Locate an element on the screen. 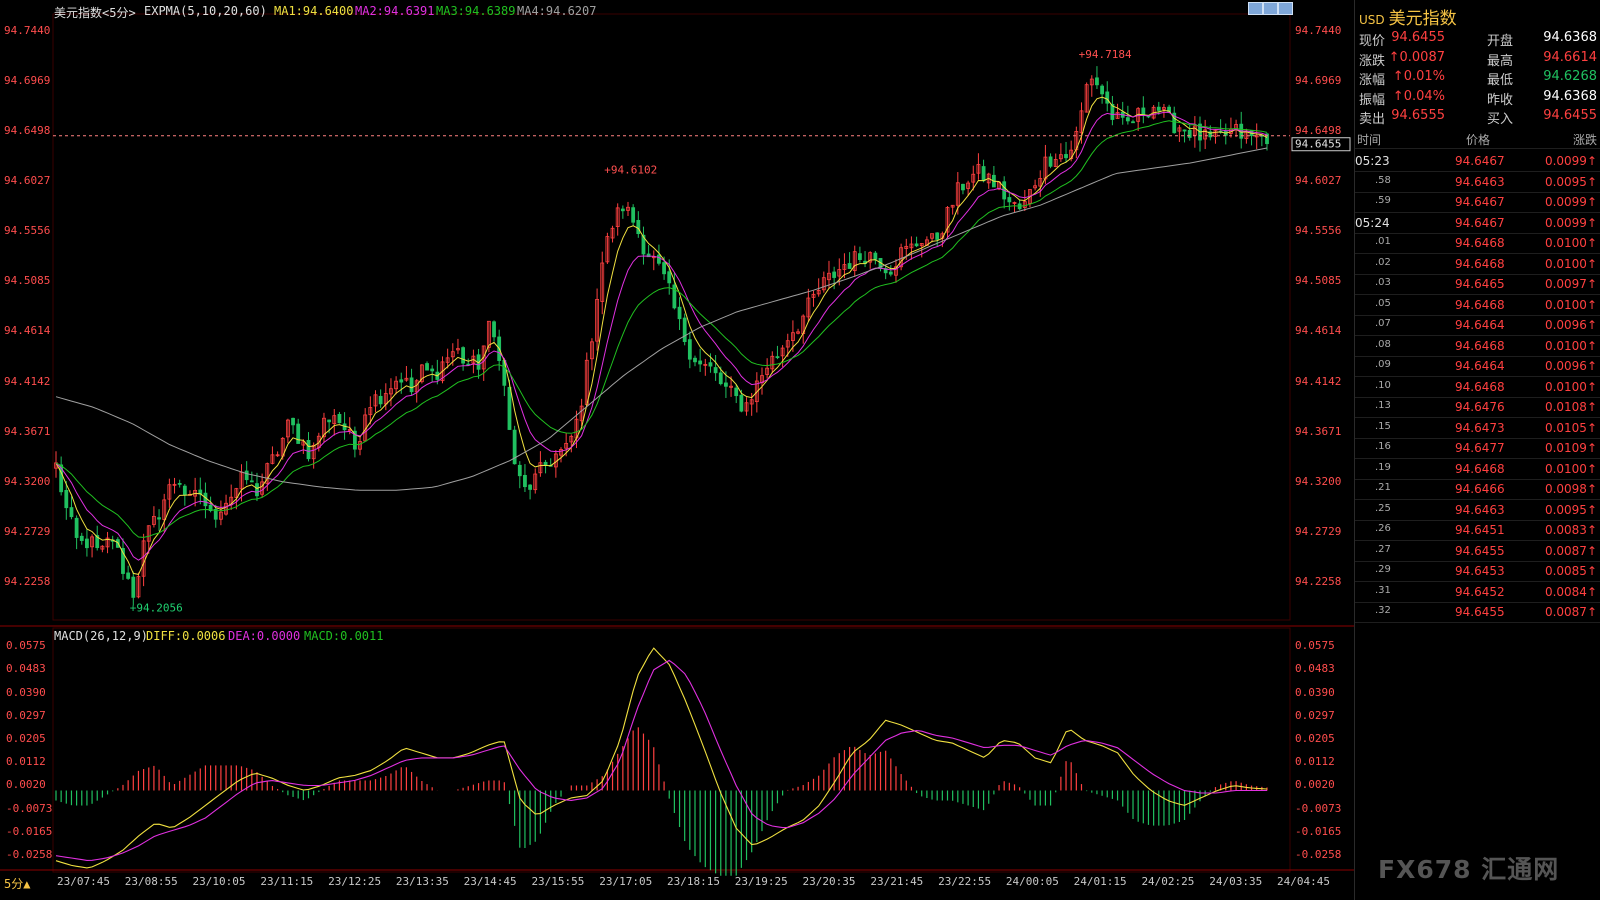 This screenshot has height=900, width=1600. tick-row: .21 94.6466 0.0098↑ is located at coordinates (1477, 489).